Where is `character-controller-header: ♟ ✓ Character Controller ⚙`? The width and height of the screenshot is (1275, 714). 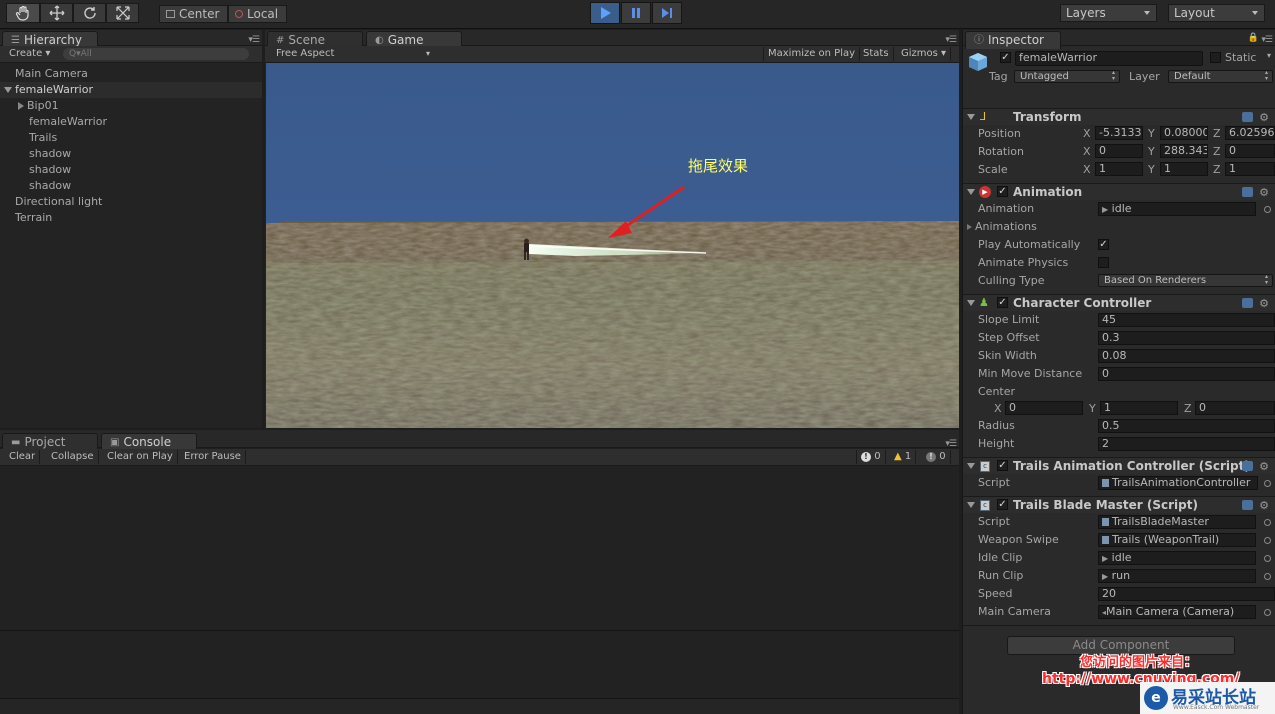 character-controller-header: ♟ ✓ Character Controller ⚙ is located at coordinates (1119, 302).